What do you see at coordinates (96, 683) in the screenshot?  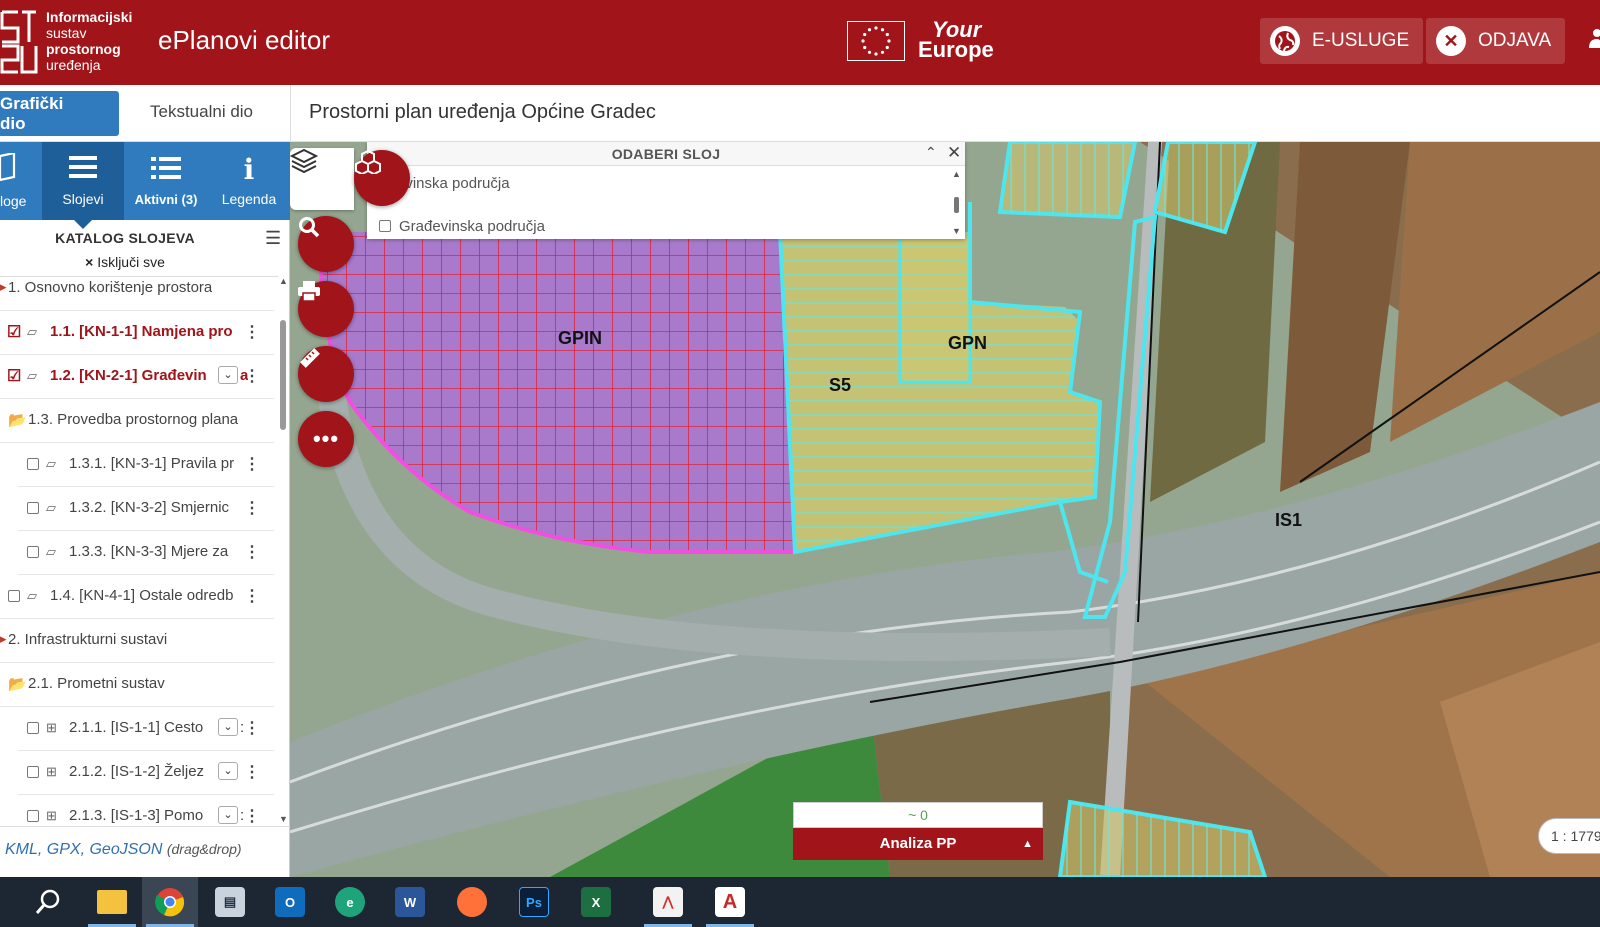 I see `tree-label: 2.1. Prometni sustav` at bounding box center [96, 683].